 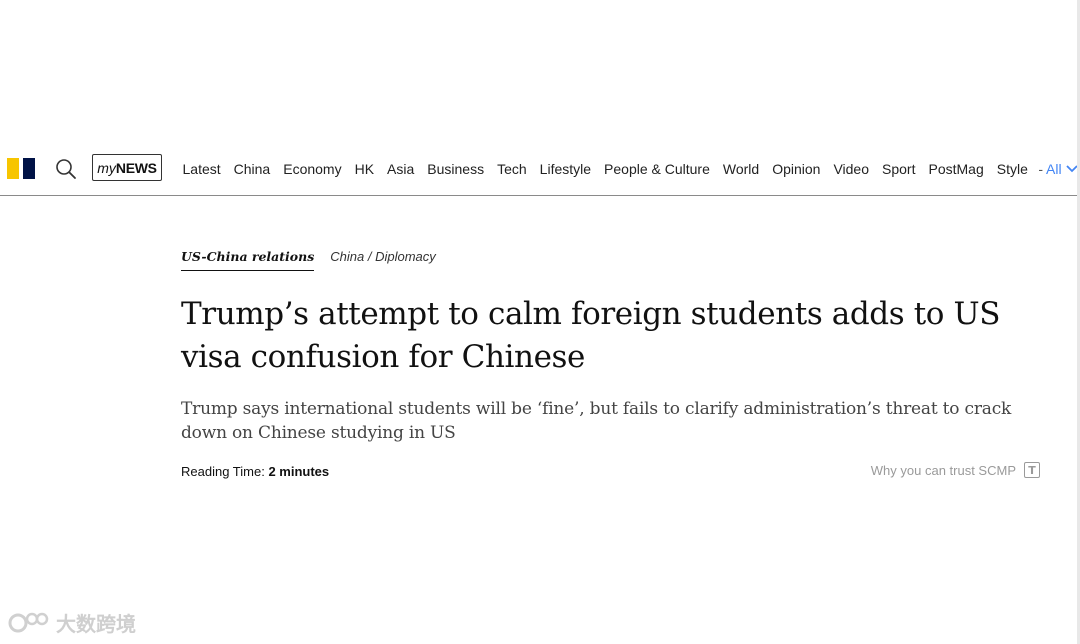 What do you see at coordinates (383, 256) in the screenshot?
I see `topic-link-secondary: China / Diplomacy` at bounding box center [383, 256].